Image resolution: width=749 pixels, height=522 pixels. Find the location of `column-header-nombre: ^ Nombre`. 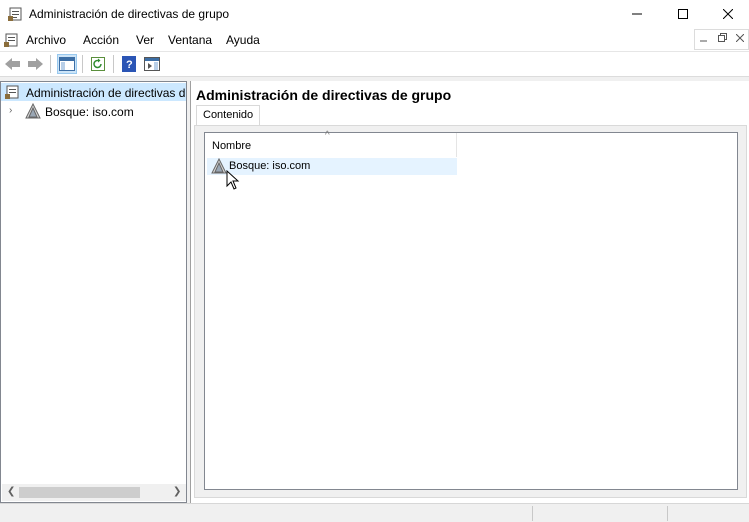

column-header-nombre: ^ Nombre is located at coordinates (331, 143).